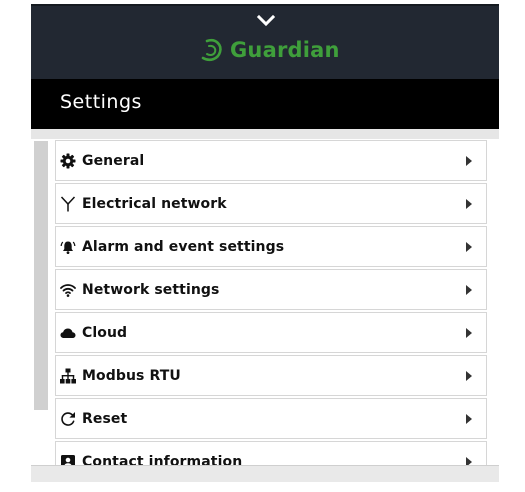  Describe the element at coordinates (68, 161) in the screenshot. I see `gear-icon` at that location.